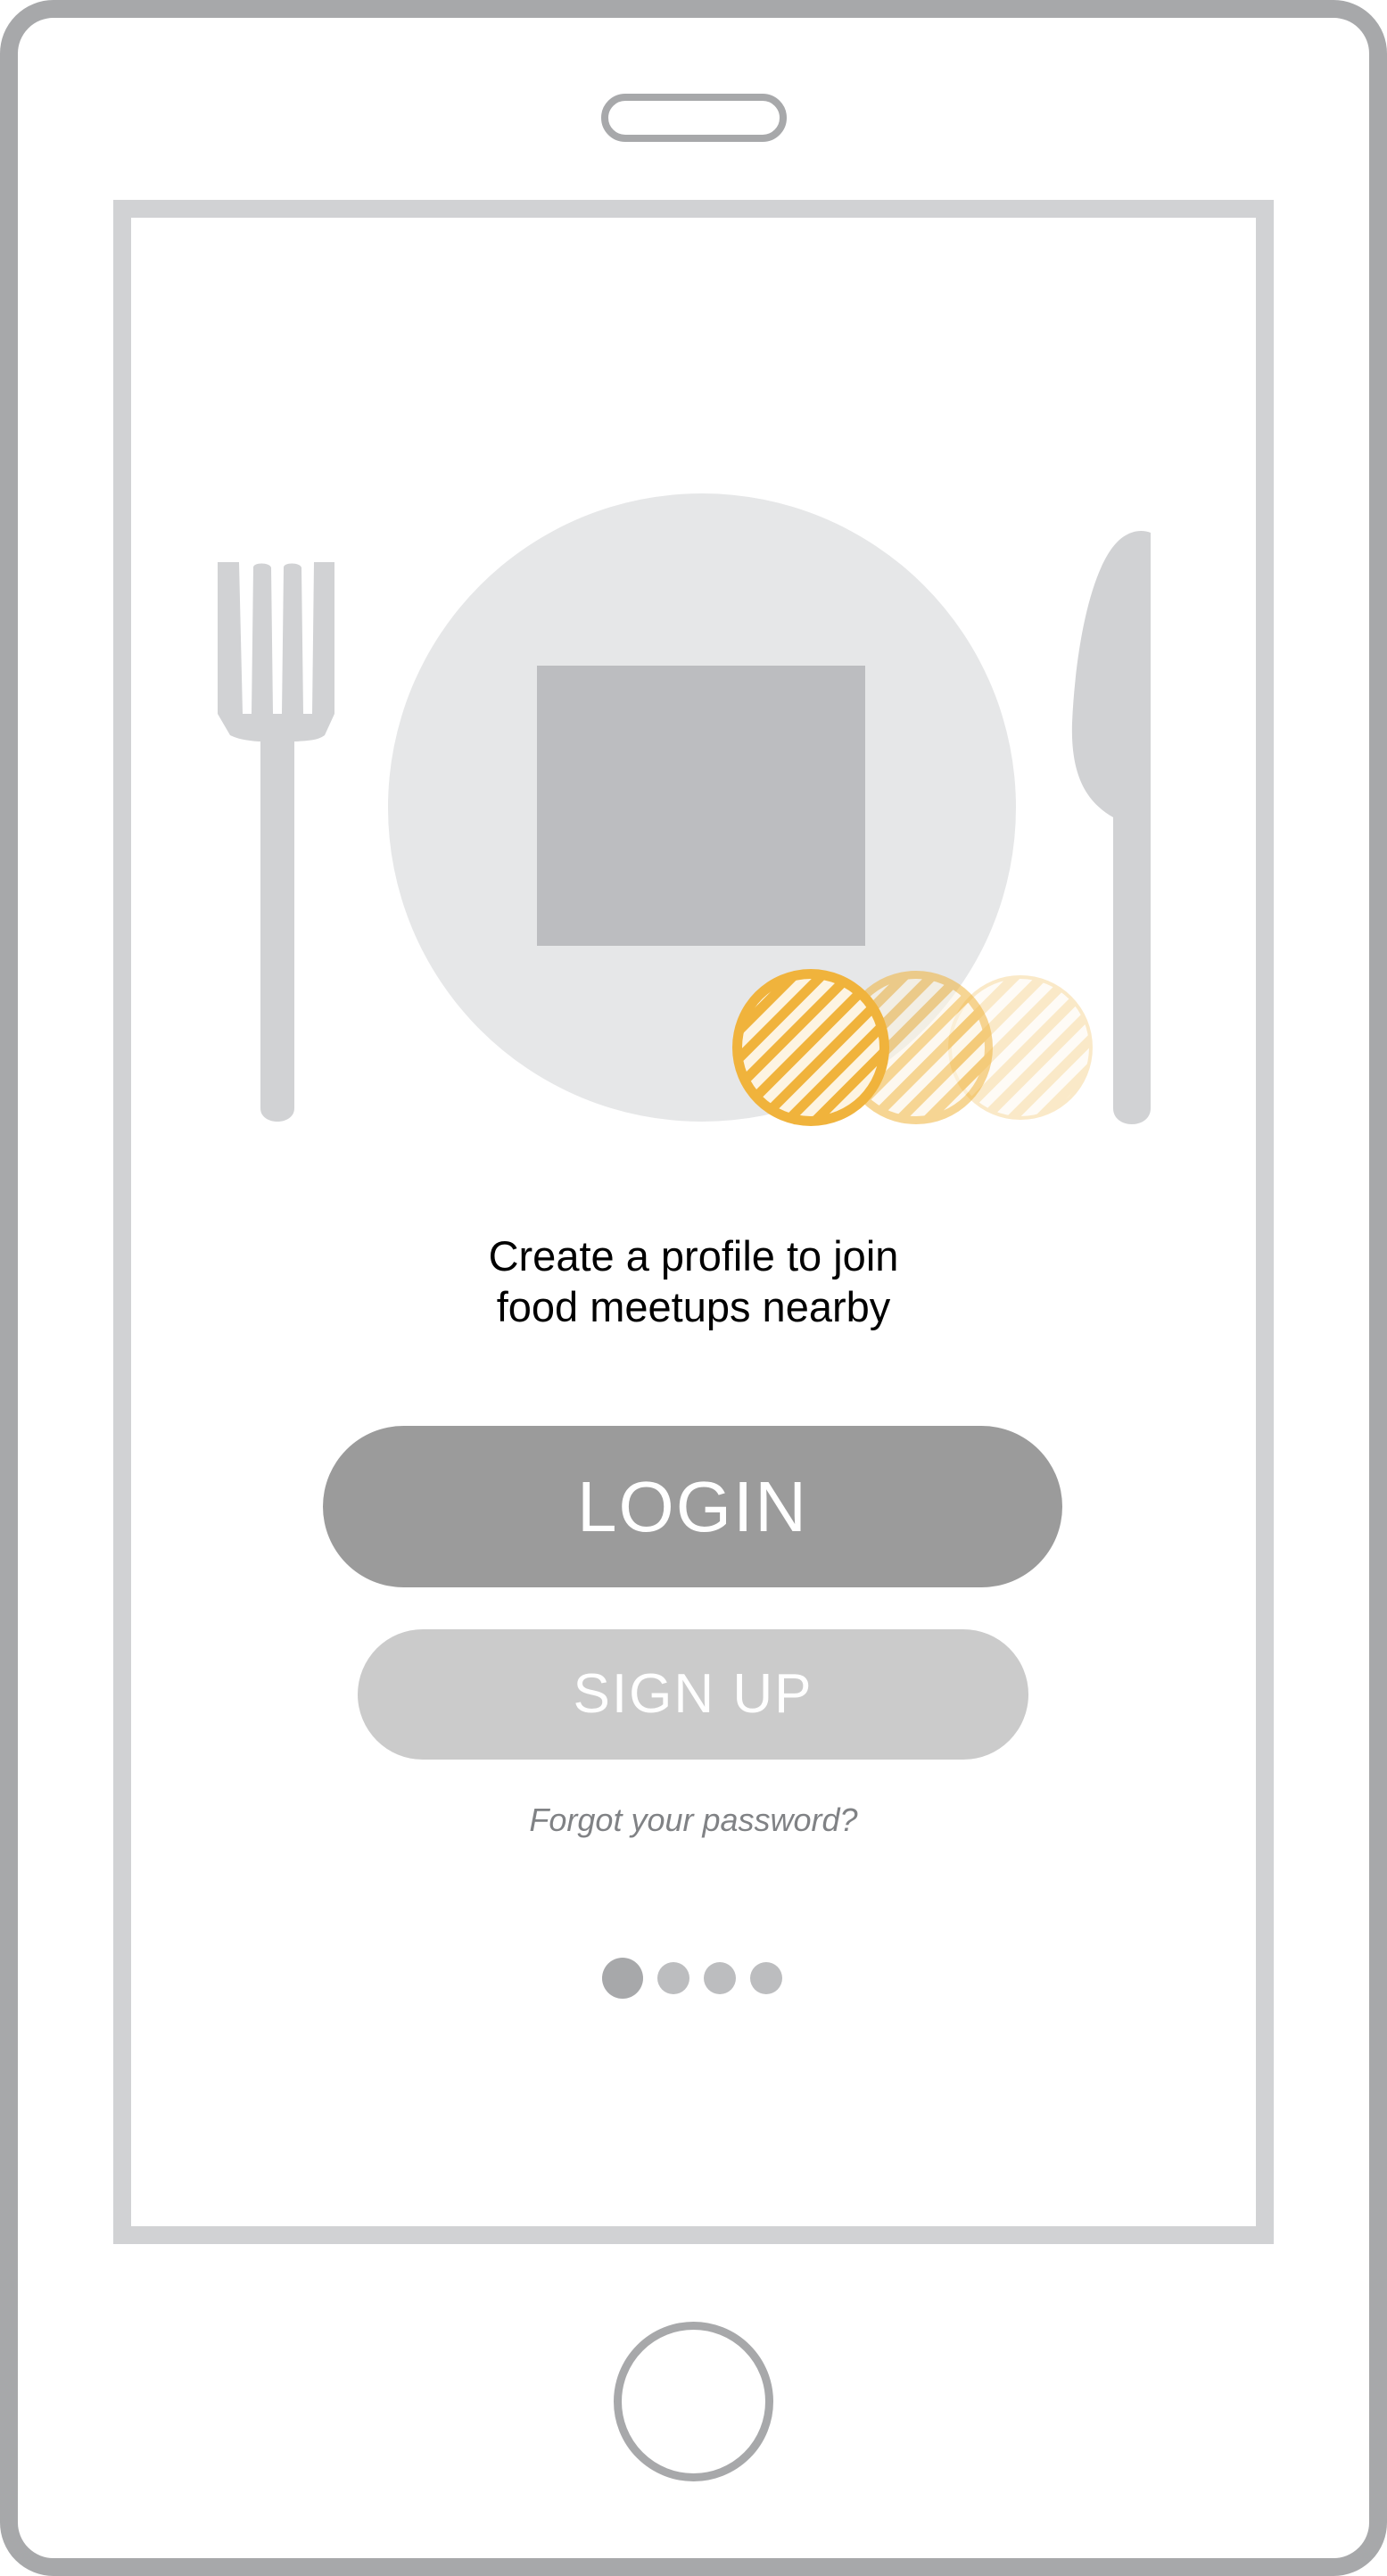 This screenshot has width=1387, height=2576. What do you see at coordinates (693, 1694) in the screenshot?
I see `signup-button: SIGN UP` at bounding box center [693, 1694].